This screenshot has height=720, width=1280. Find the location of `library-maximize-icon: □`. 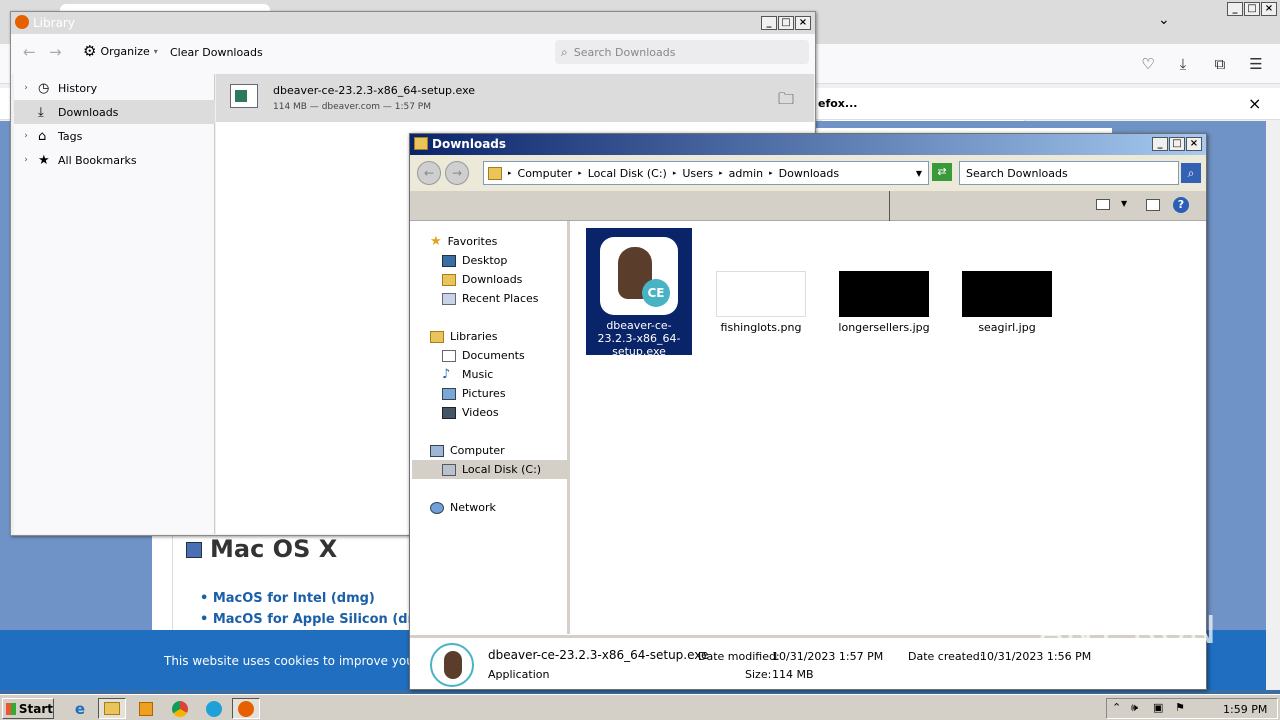

library-maximize-icon: □ is located at coordinates (786, 23).